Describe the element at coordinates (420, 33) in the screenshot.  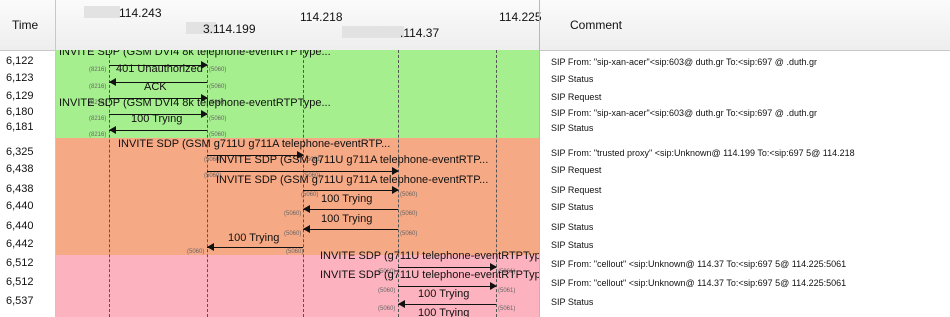
I see `host-label: .114.37` at that location.